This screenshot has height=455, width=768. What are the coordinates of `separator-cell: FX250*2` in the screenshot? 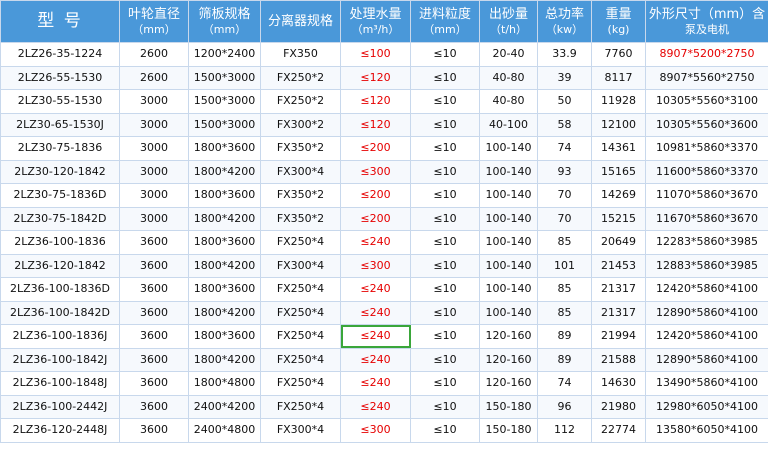 It's located at (300, 101).